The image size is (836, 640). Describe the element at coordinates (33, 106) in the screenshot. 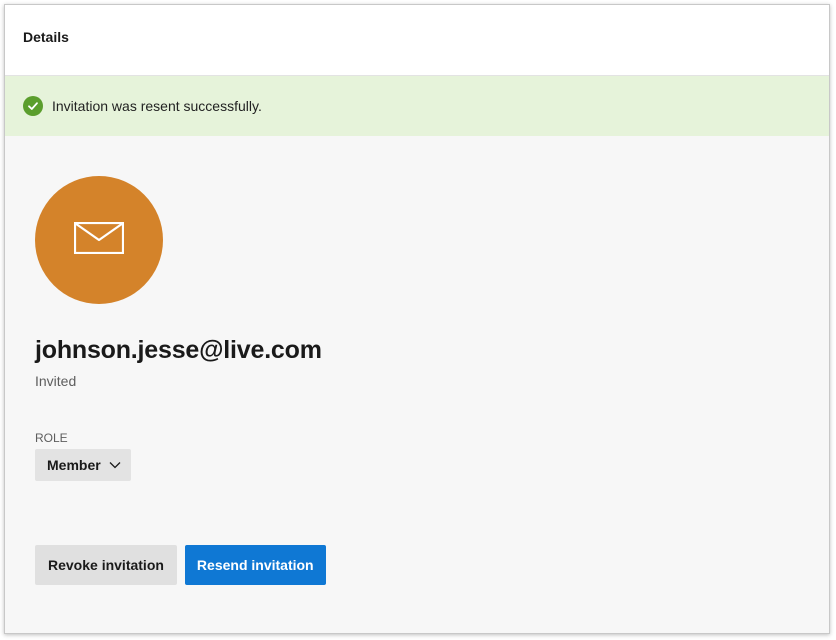

I see `check-circle-icon` at that location.